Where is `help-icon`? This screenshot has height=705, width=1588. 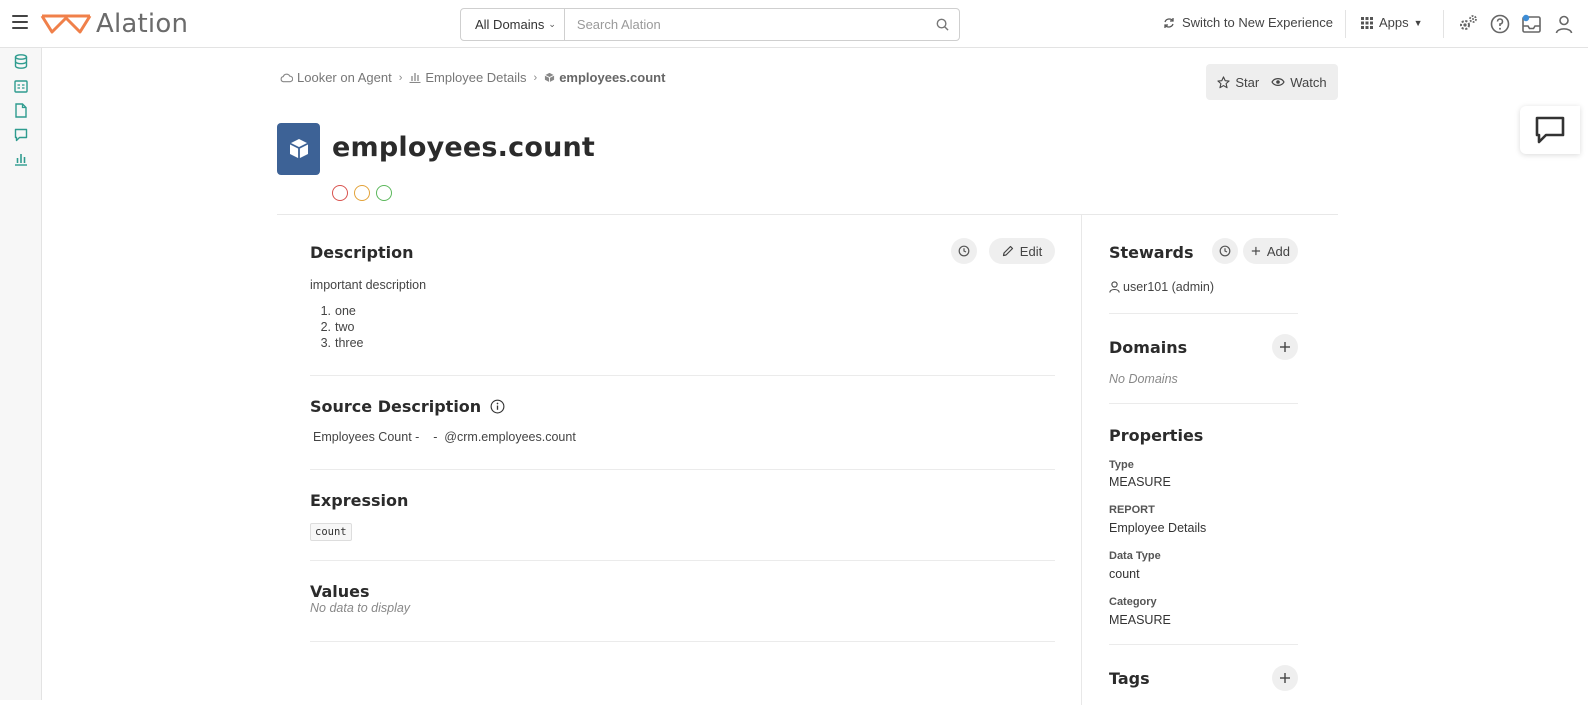 help-icon is located at coordinates (1500, 24).